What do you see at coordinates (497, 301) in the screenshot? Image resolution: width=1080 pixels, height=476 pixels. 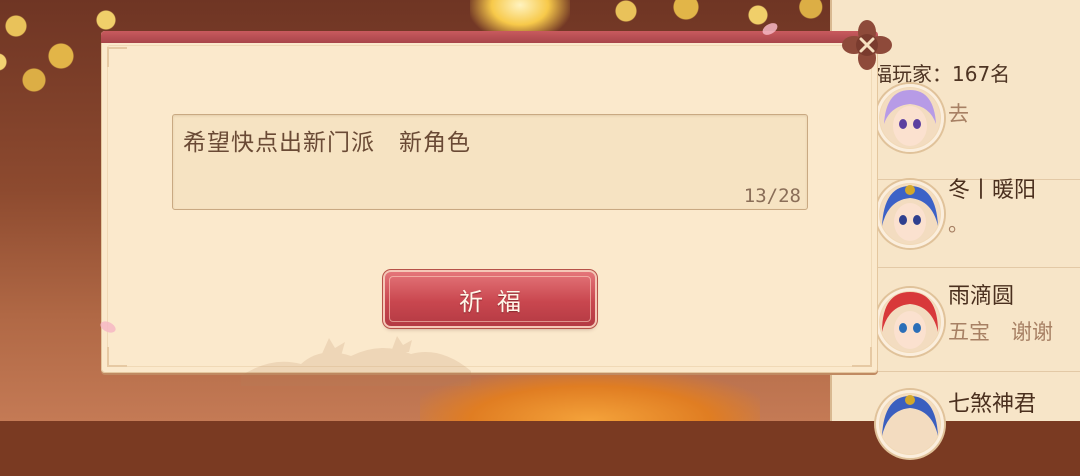 I see `pray-button-label: 祈福` at bounding box center [497, 301].